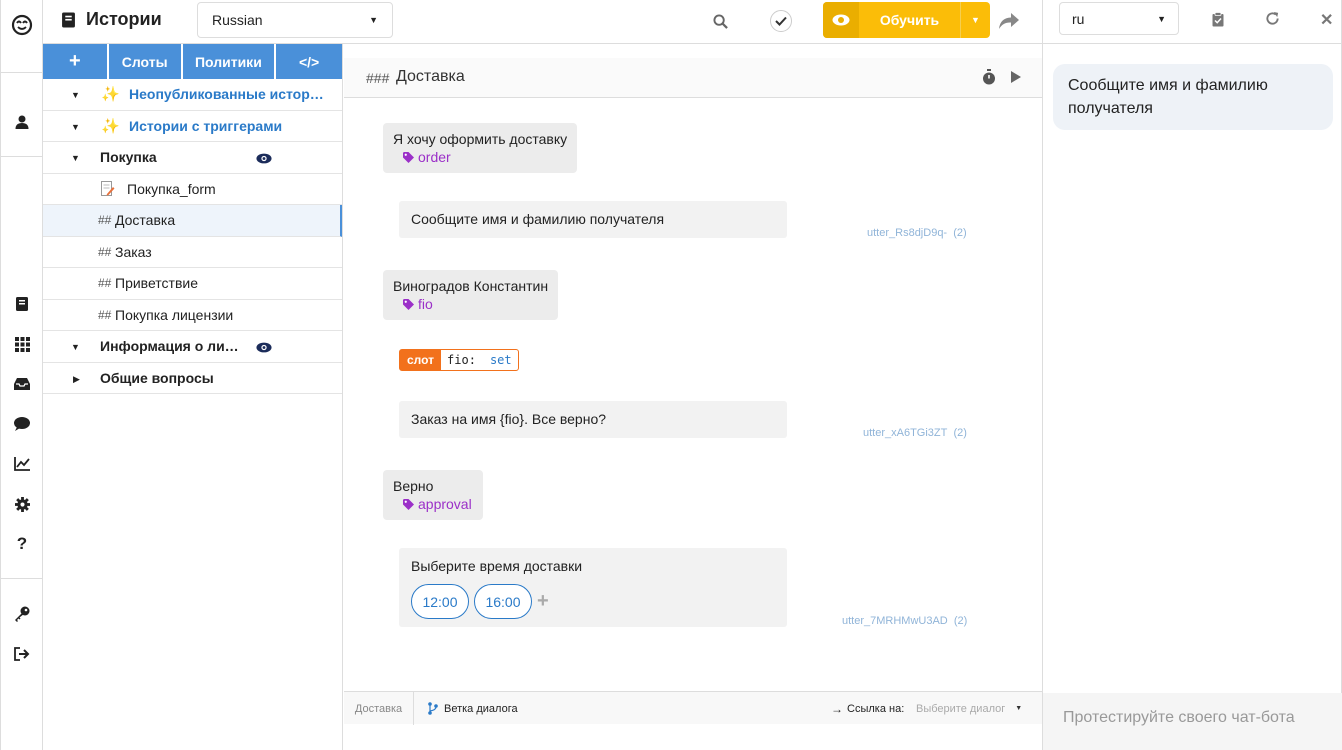  Describe the element at coordinates (76, 61) in the screenshot. I see `add-story-button: +` at that location.